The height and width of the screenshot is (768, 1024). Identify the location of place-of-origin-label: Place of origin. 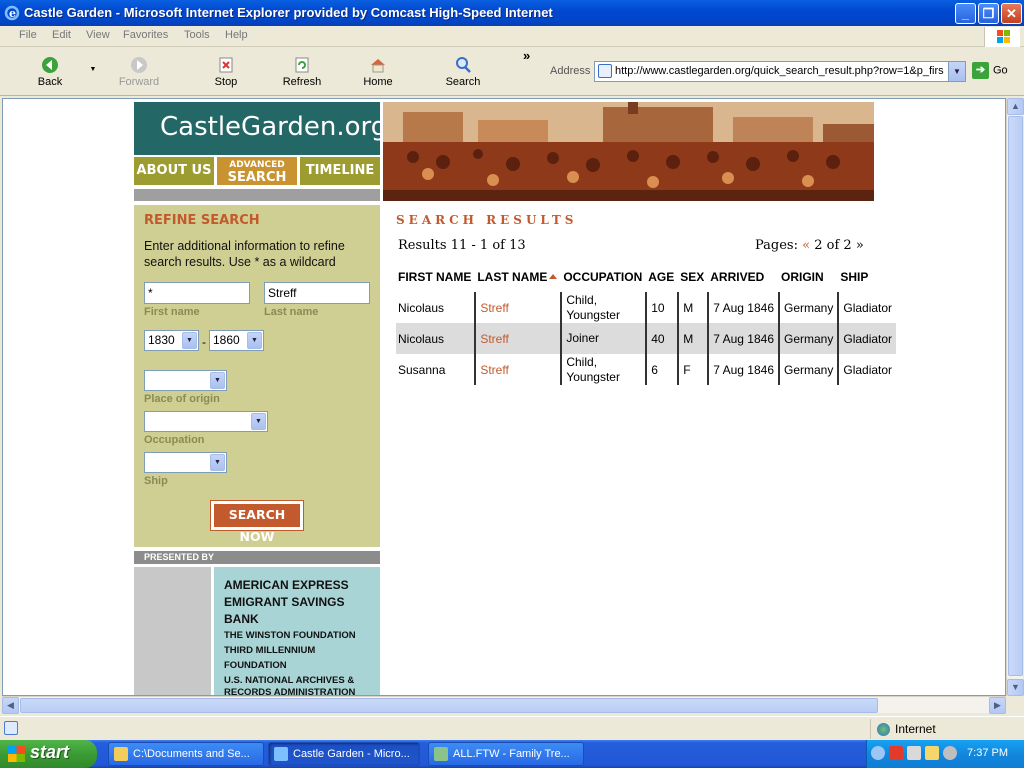
(182, 399).